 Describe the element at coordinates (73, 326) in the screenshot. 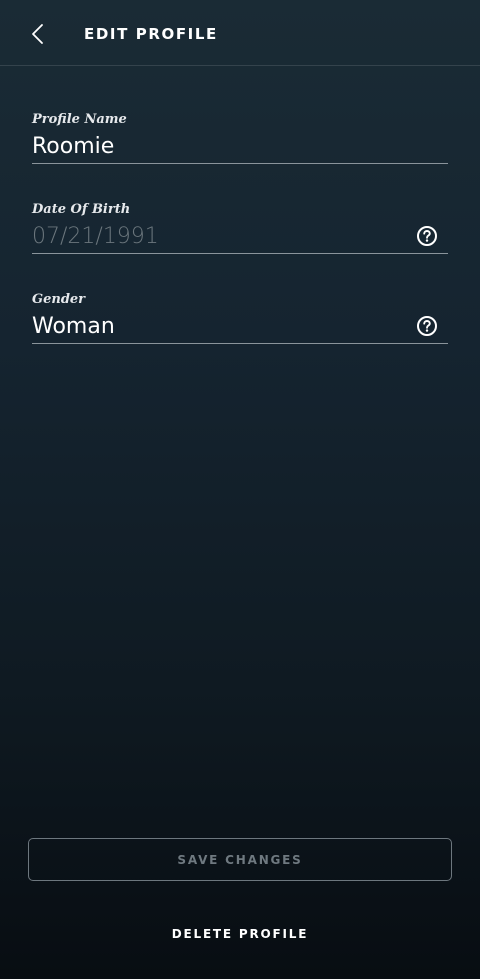

I see `gender-value: Woman` at that location.